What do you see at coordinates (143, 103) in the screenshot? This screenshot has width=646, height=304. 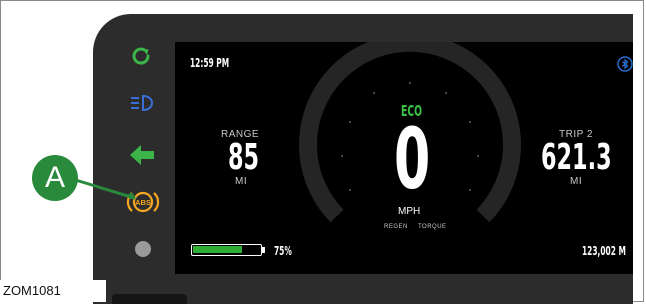 I see `headlight-icon` at bounding box center [143, 103].